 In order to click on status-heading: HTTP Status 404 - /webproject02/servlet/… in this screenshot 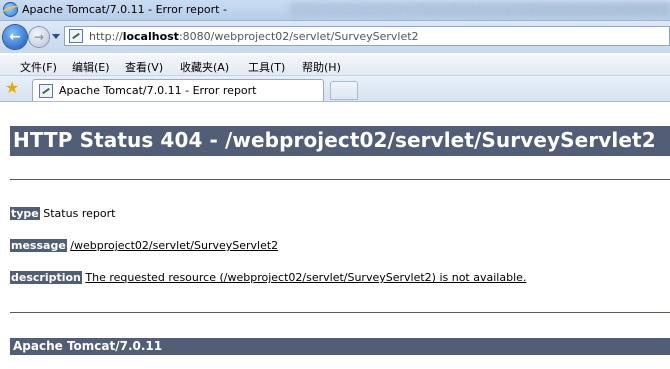, I will do `click(334, 140)`.